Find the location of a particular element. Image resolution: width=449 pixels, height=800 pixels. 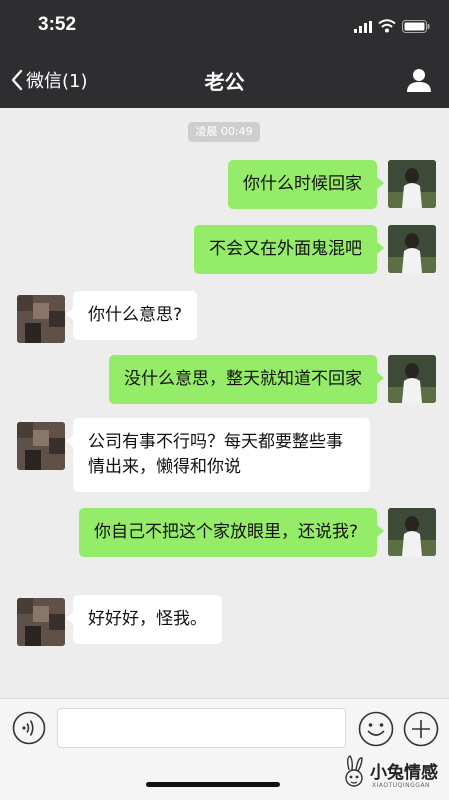

watermark-text: 小兔情感 is located at coordinates (404, 773).